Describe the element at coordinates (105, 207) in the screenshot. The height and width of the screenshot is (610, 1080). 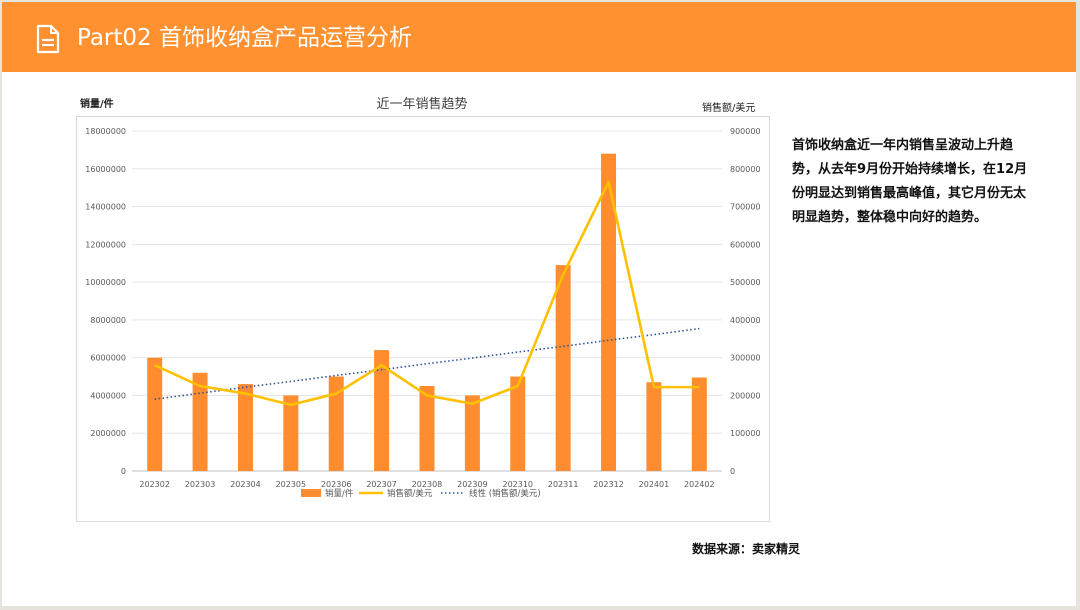
I see `y-left-tick-label: 14000000` at that location.